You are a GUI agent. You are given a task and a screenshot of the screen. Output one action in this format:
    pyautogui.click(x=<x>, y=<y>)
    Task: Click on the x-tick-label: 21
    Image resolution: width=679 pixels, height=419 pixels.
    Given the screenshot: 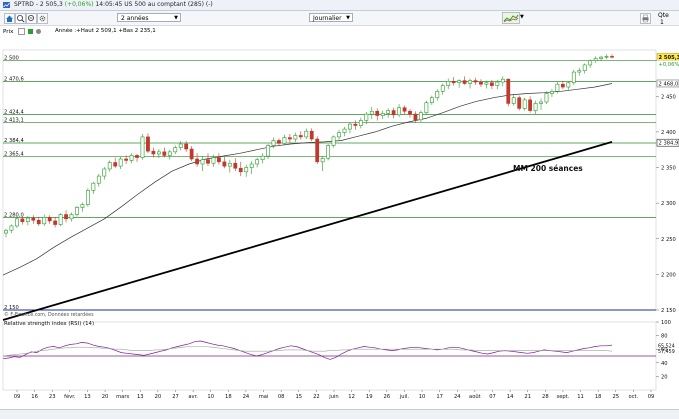 What is the action you would take?
    pyautogui.click(x=527, y=397)
    